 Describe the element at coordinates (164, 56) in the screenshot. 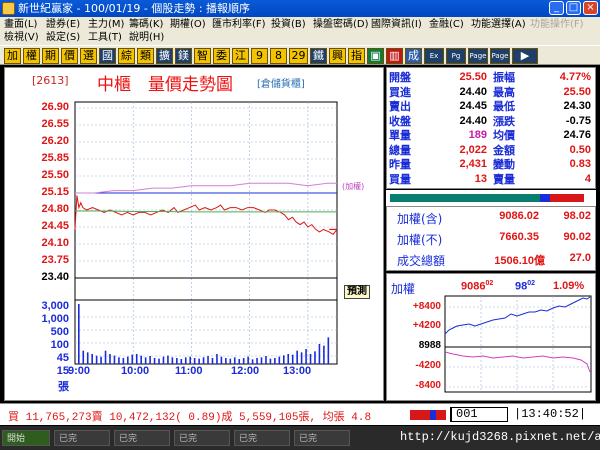

I see `tb-expand: 擴` at that location.